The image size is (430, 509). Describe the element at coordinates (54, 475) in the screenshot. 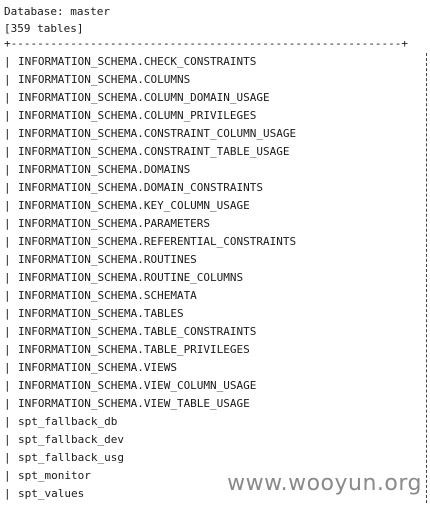

I see `table-name: spt_monitor` at that location.